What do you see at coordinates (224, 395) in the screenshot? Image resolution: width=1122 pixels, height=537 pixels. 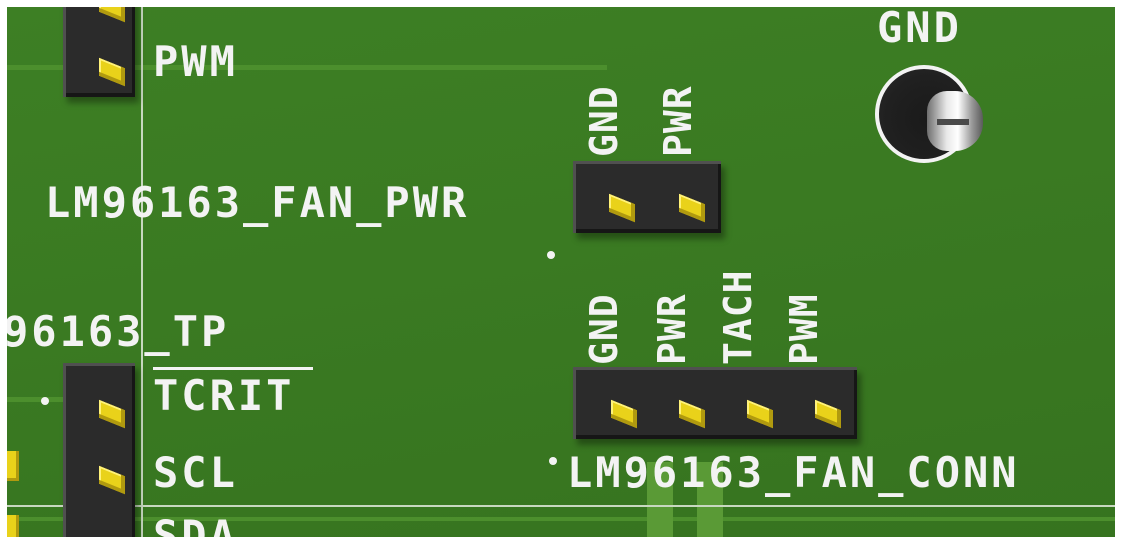 I see `pin-label-tcrit: TCRIT` at bounding box center [224, 395].